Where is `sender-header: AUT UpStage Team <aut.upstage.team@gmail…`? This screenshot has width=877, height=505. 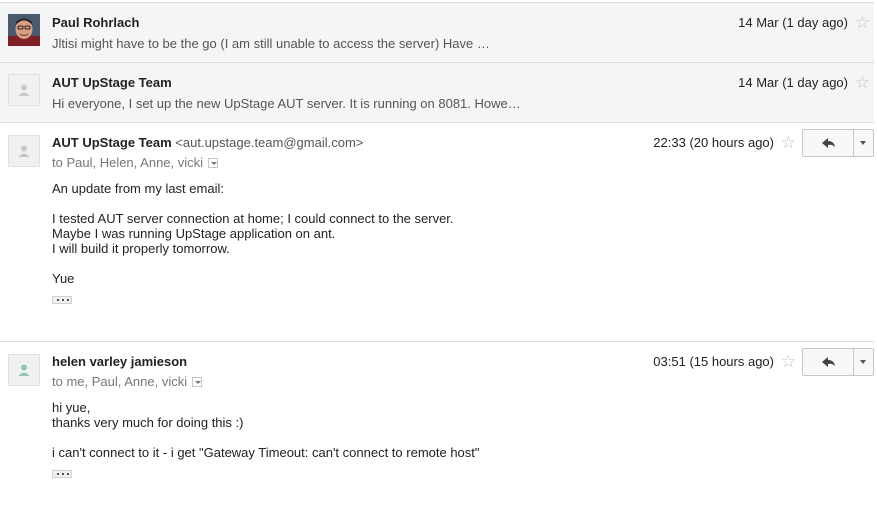
sender-header: AUT UpStage Team <aut.upstage.team@gmail… is located at coordinates (207, 142).